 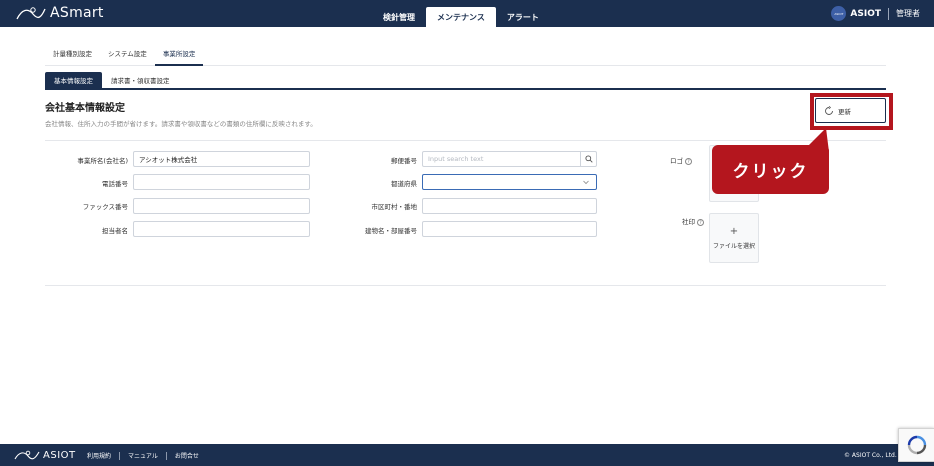 I want to click on postal-label: 郵便番号, so click(x=404, y=161).